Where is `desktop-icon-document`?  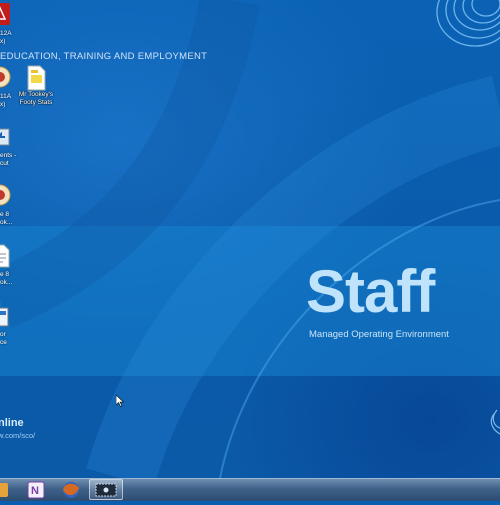
desktop-icon-document is located at coordinates (15, 256).